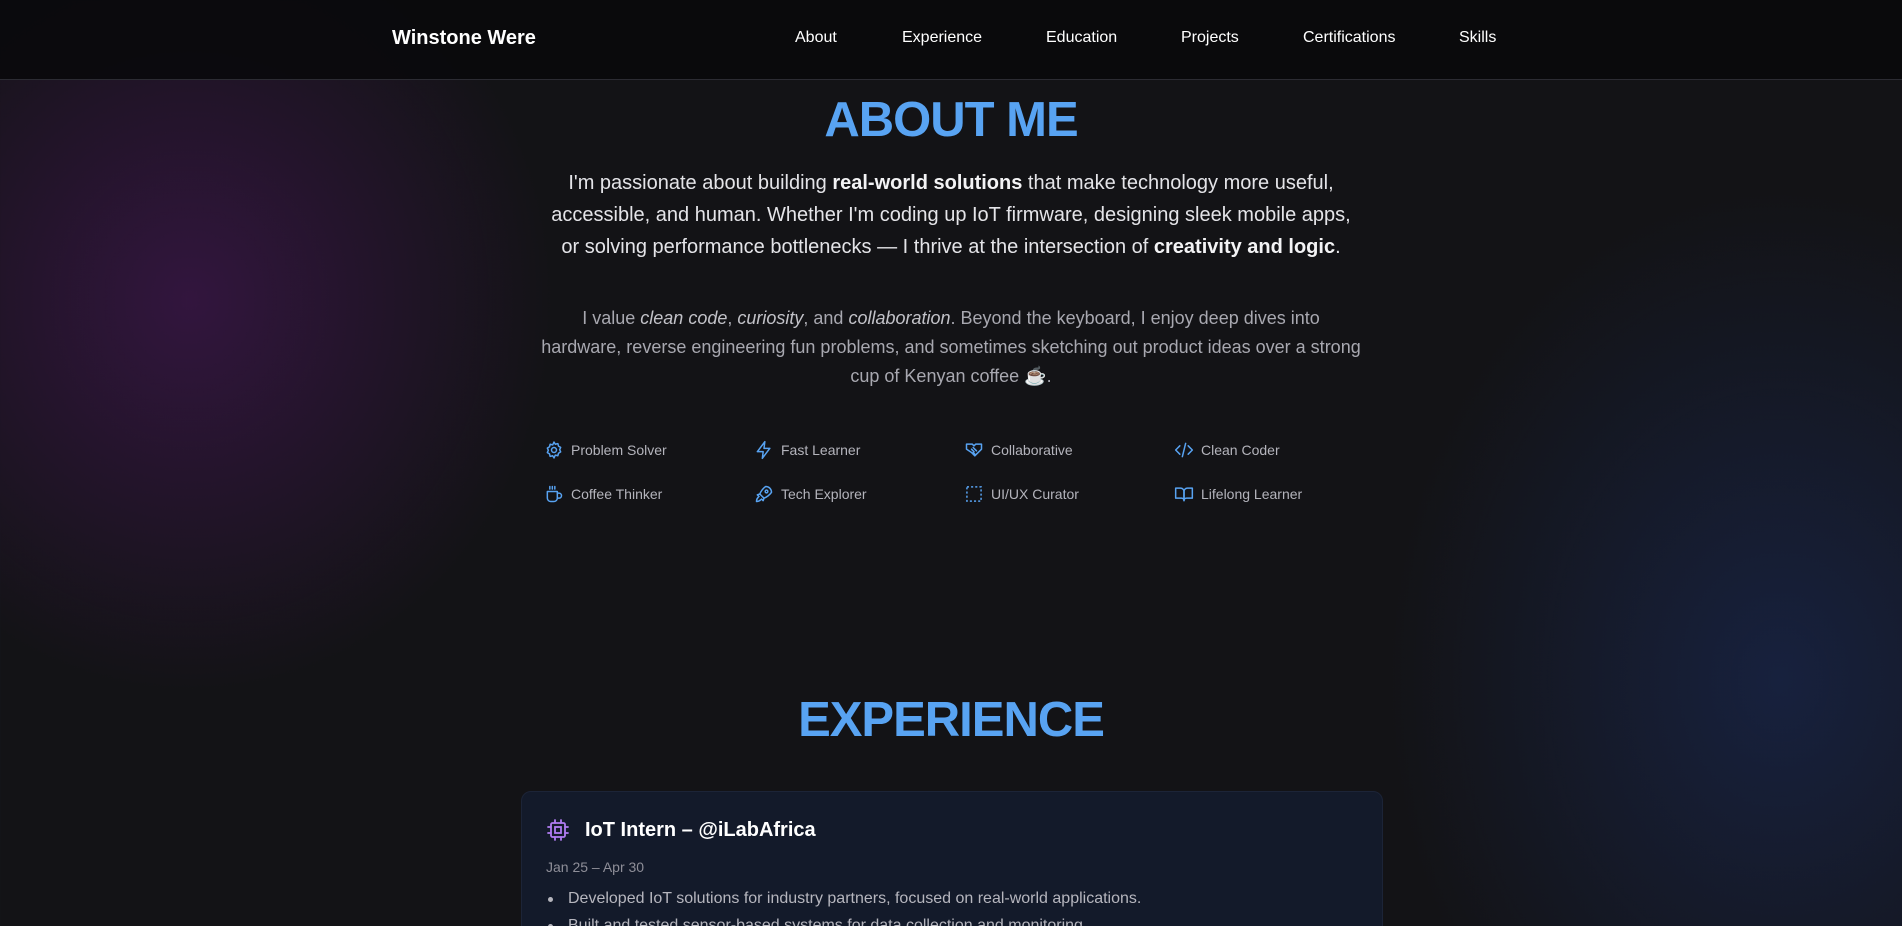 This screenshot has height=926, width=1902. Describe the element at coordinates (899, 318) in the screenshot. I see `sub-italic-3: collaboration` at that location.